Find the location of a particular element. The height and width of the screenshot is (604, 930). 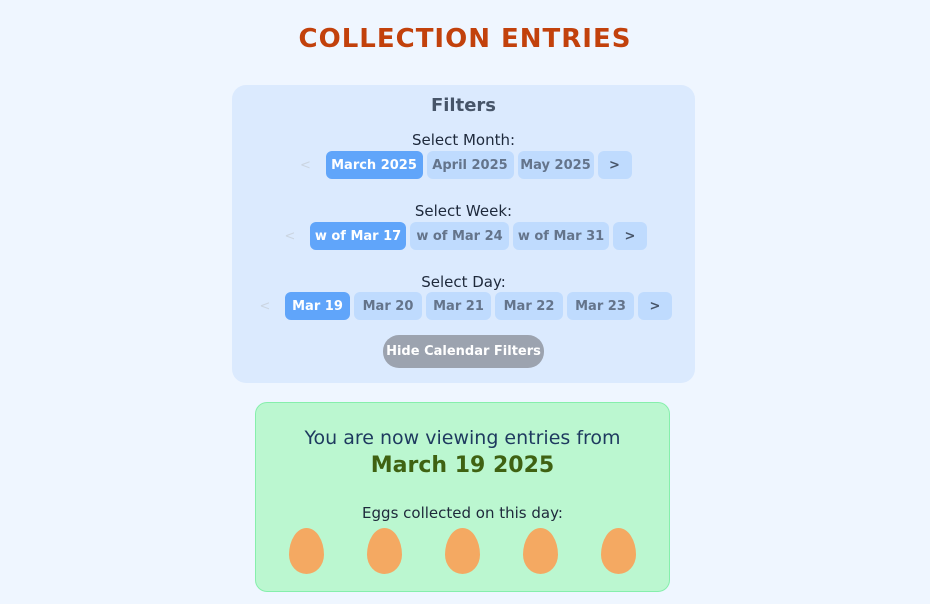

day-option-mar-21: Mar 21 is located at coordinates (458, 306).